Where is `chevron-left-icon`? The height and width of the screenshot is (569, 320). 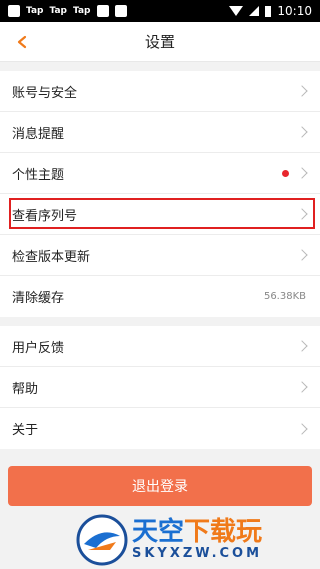
chevron-left-icon is located at coordinates (22, 42).